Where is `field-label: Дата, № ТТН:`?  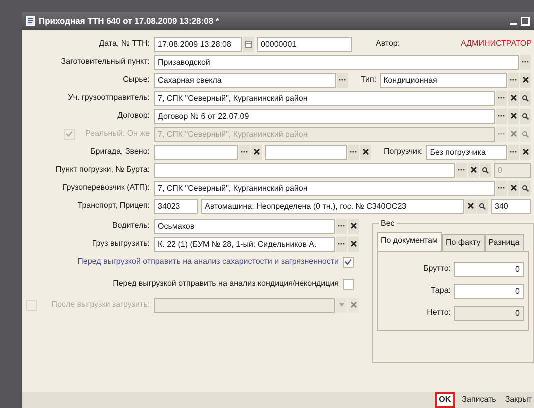
field-label: Дата, № ТТН: is located at coordinates (124, 44).